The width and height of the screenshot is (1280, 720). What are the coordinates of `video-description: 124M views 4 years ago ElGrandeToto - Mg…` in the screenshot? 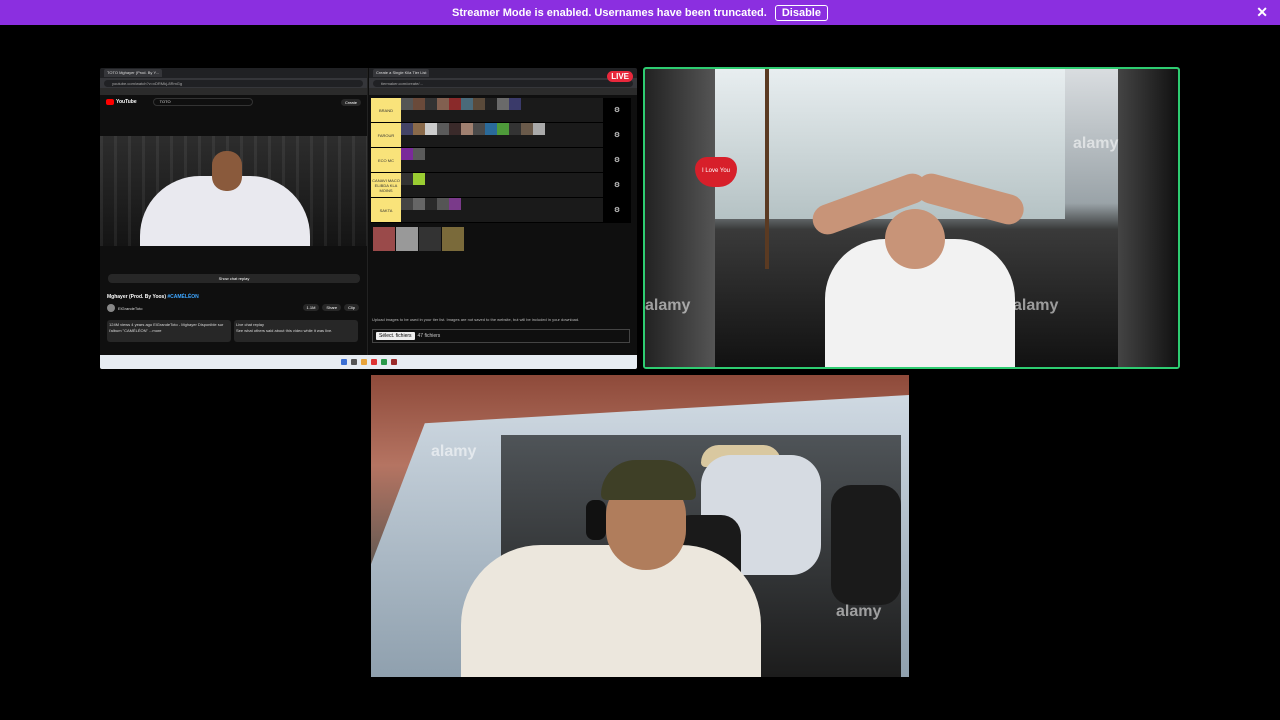 It's located at (169, 331).